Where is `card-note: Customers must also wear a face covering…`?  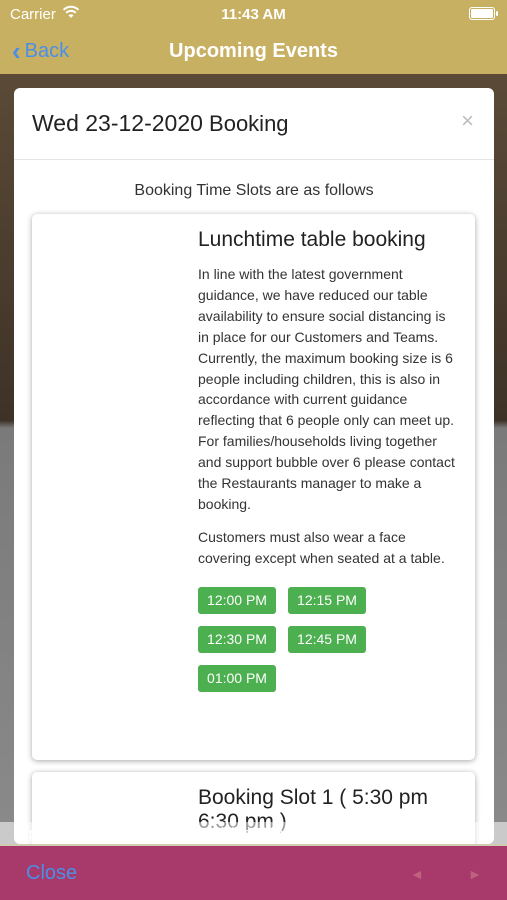
card-note: Customers must also wear a face covering… is located at coordinates (321, 547).